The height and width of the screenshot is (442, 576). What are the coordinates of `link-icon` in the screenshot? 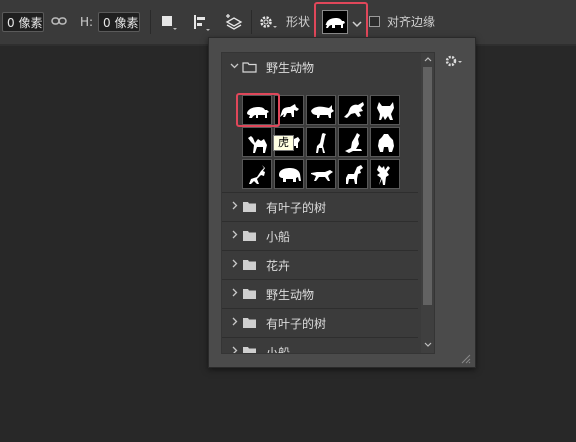 It's located at (59, 22).